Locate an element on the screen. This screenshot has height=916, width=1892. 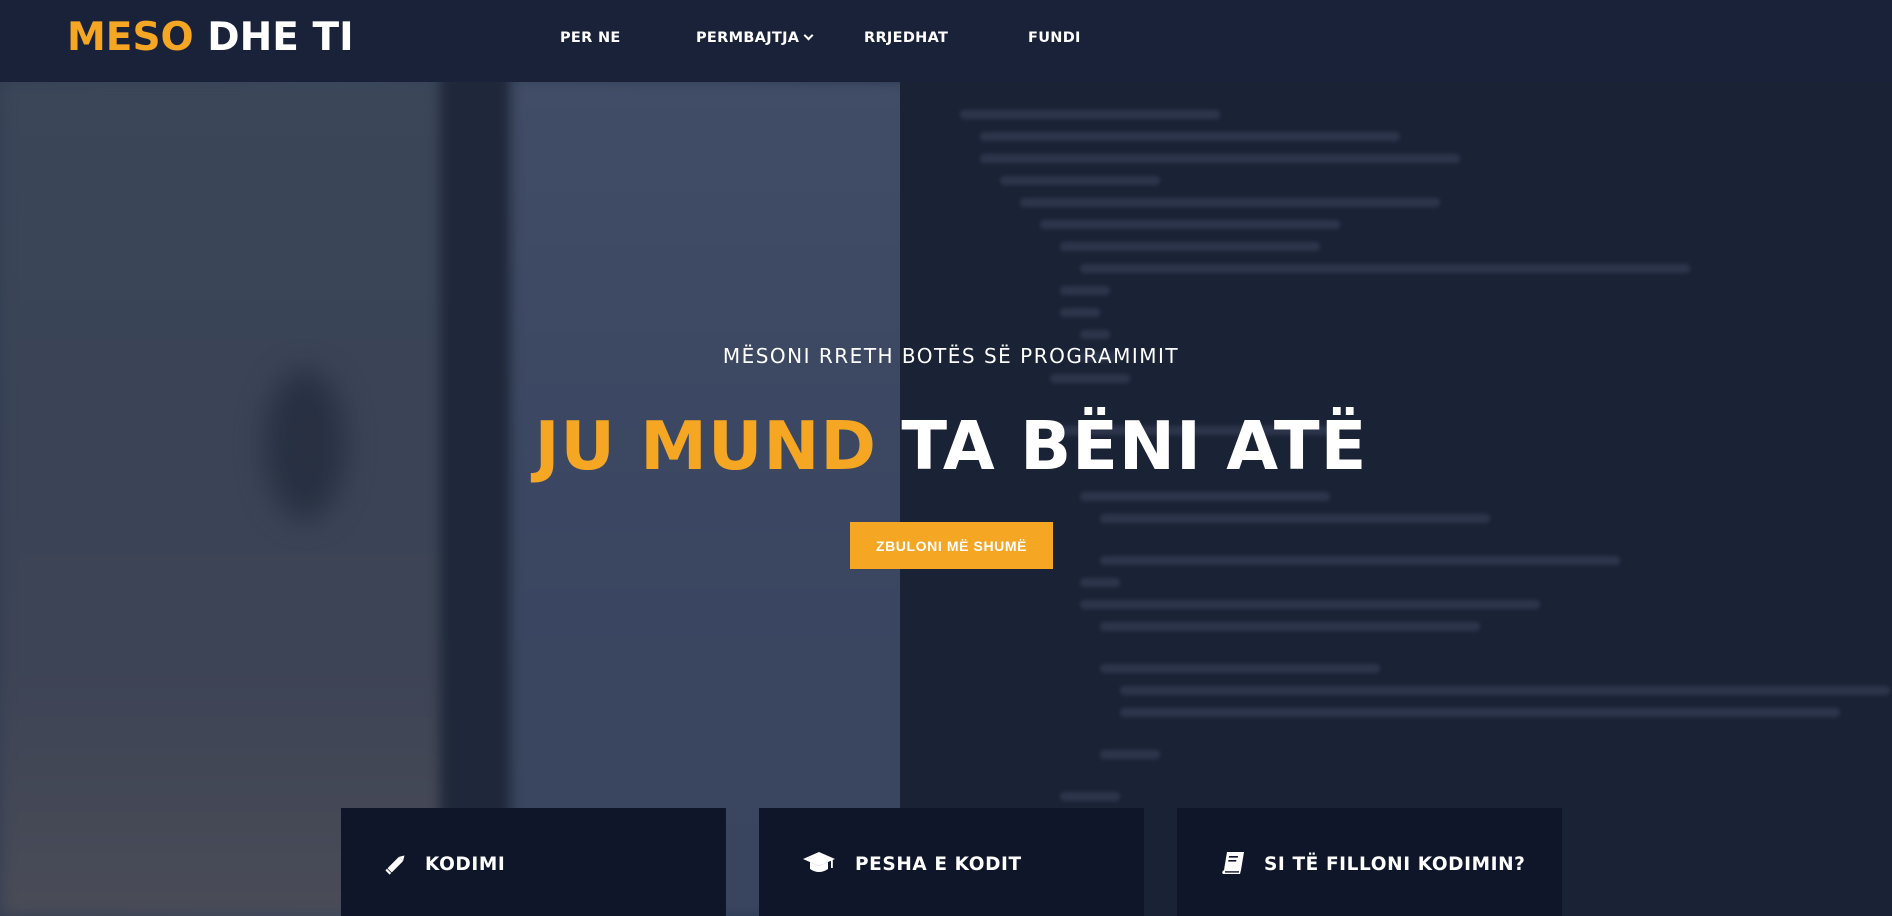
nav-item-rrjedhat: RRJEDHAT is located at coordinates (906, 38).